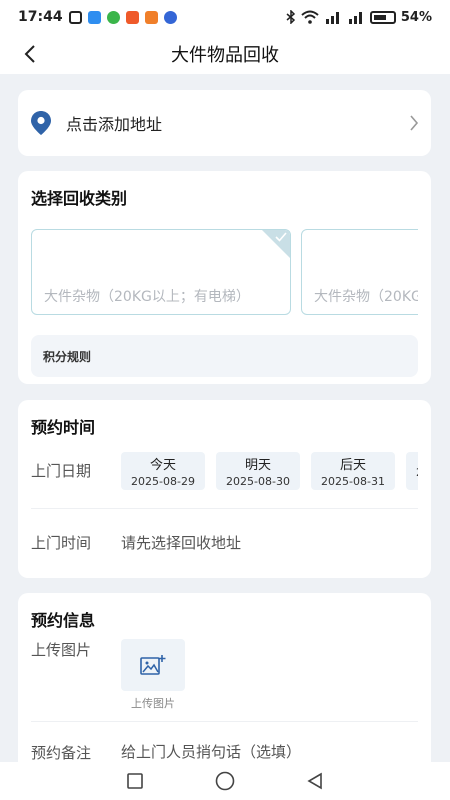 This screenshot has height=800, width=450. I want to click on category-label: 大件杂物（20KG以上；无电梯）, so click(366, 297).